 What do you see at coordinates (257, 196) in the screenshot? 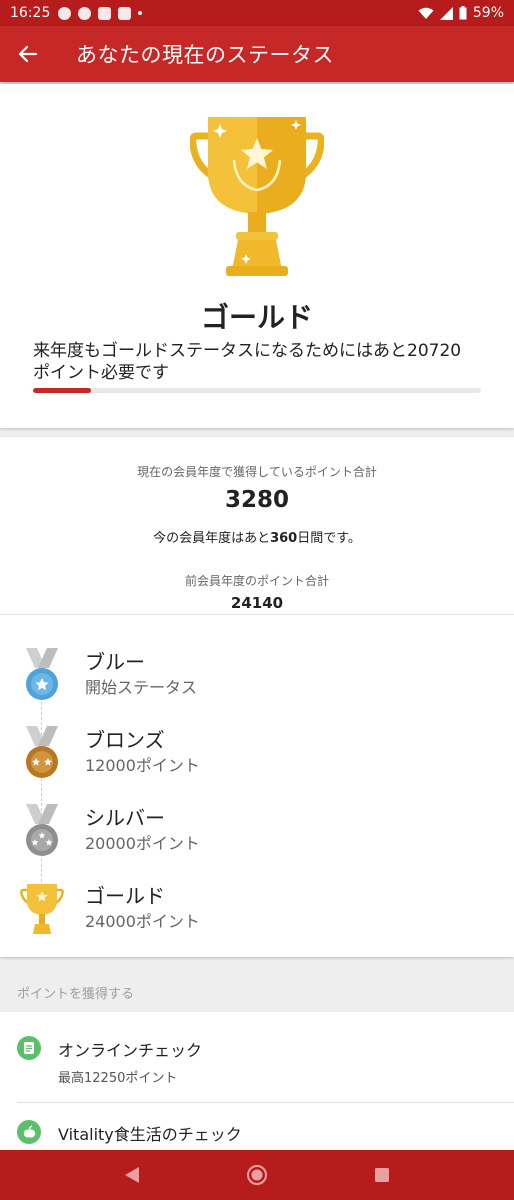
I see `gold-trophy-icon` at bounding box center [257, 196].